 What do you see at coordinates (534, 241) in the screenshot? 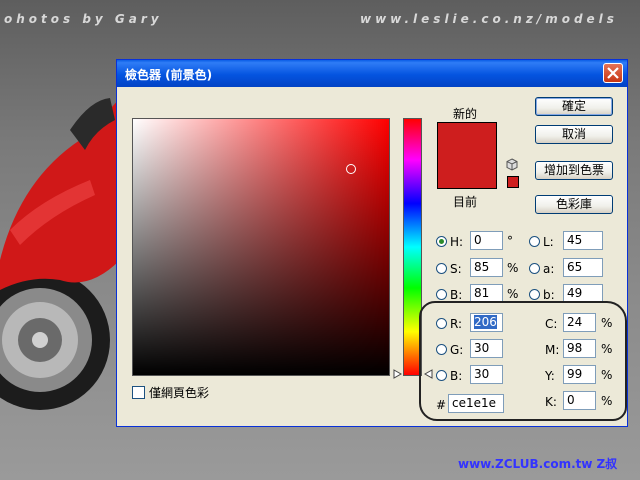
I see `l-radio` at bounding box center [534, 241].